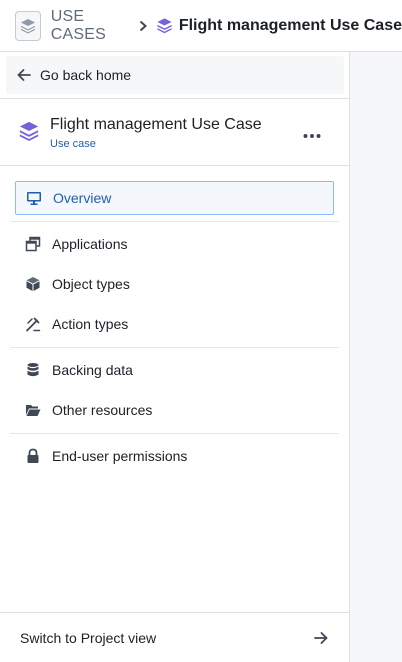 The width and height of the screenshot is (402, 662). I want to click on breadcrumb-use-cases: USE CASES, so click(90, 26).